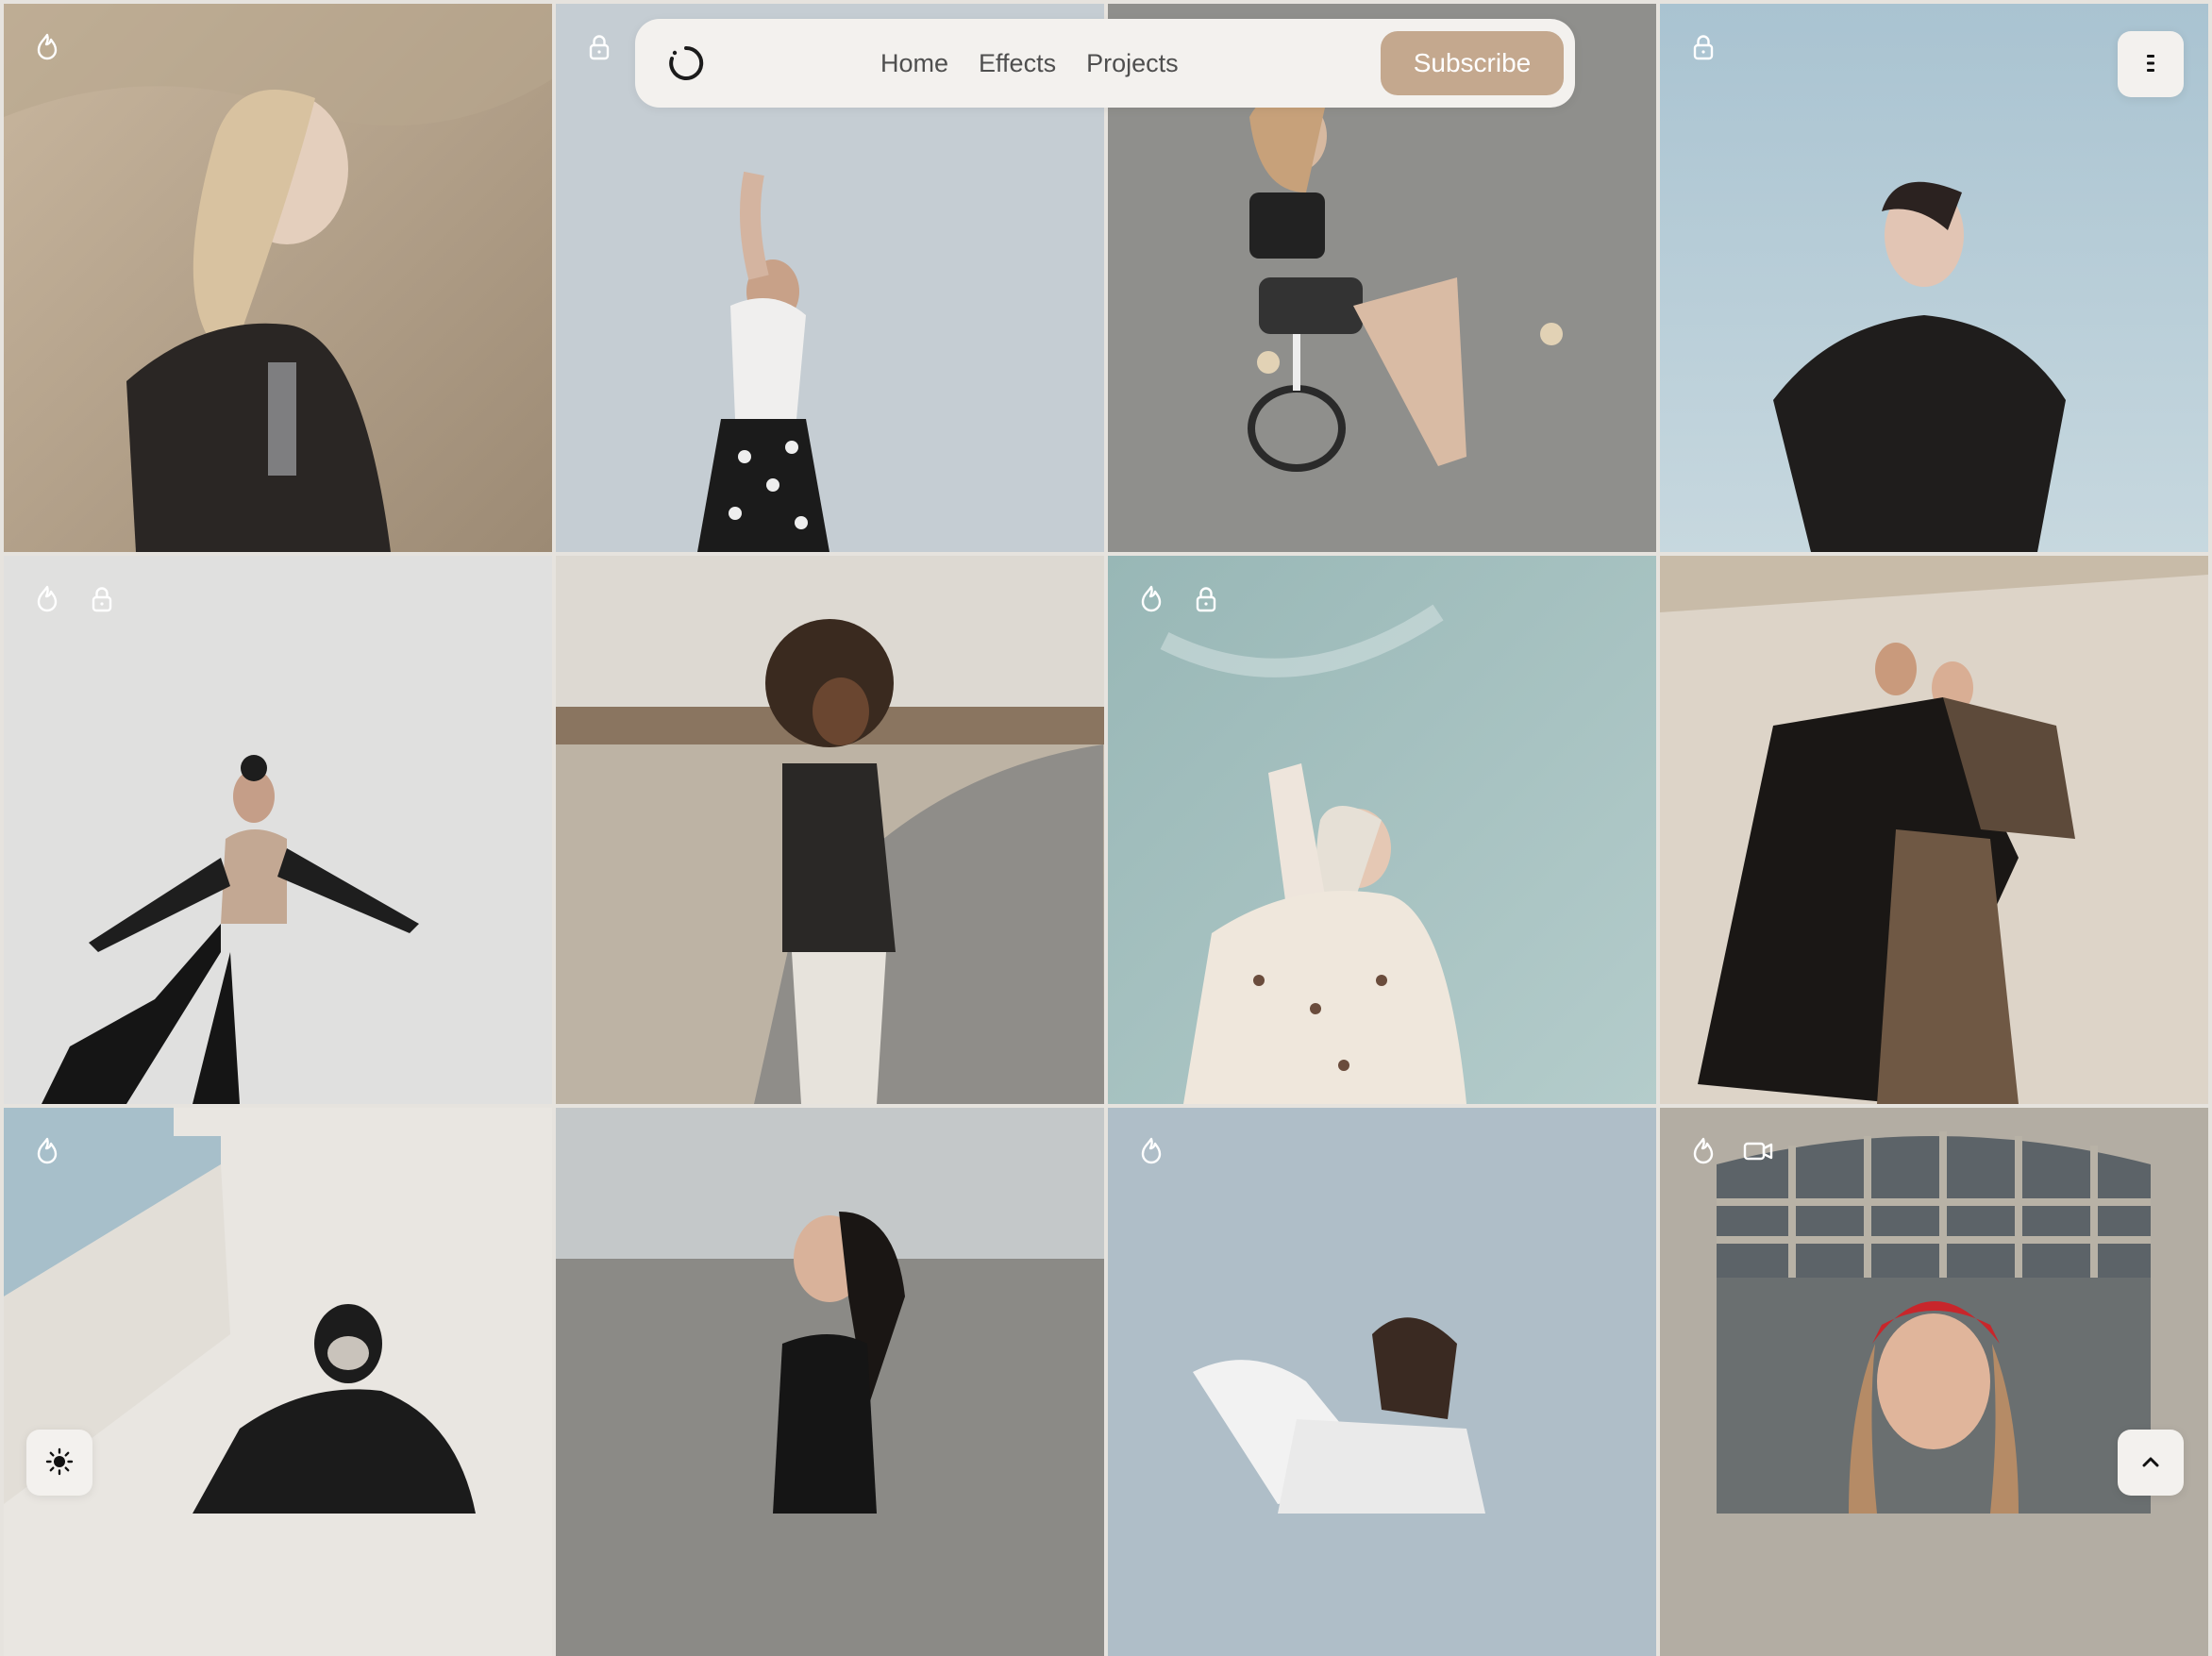  I want to click on top-nav-bar: Home Effects Projects Subscribe, so click(1105, 63).